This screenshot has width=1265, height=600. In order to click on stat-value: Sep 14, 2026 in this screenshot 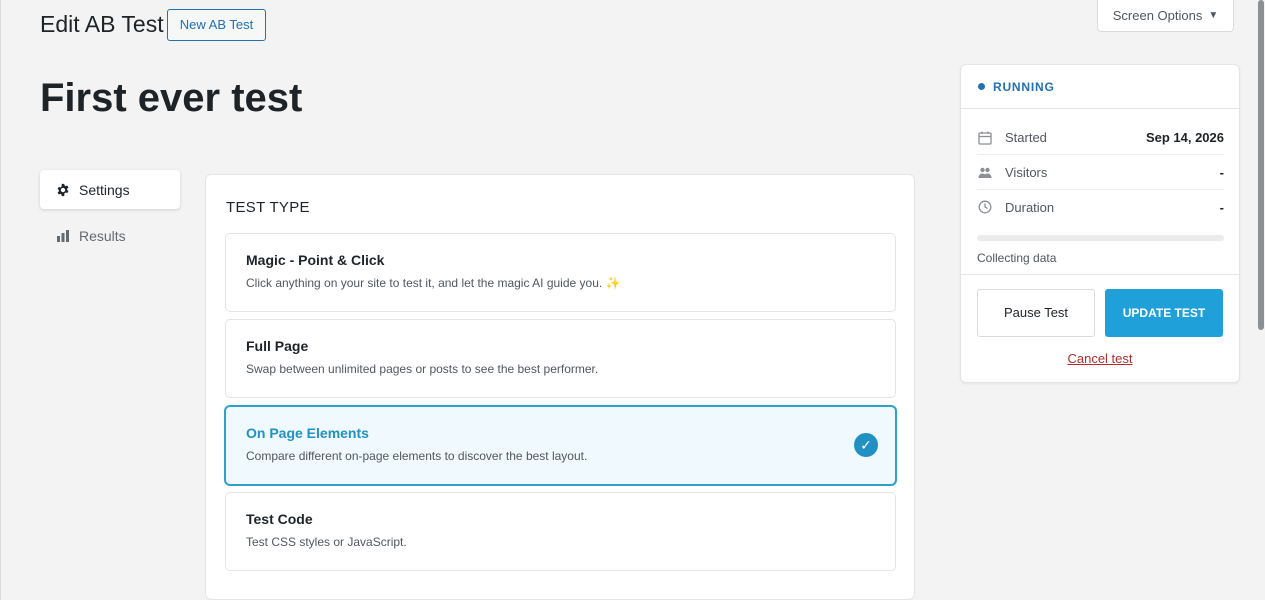, I will do `click(1184, 137)`.